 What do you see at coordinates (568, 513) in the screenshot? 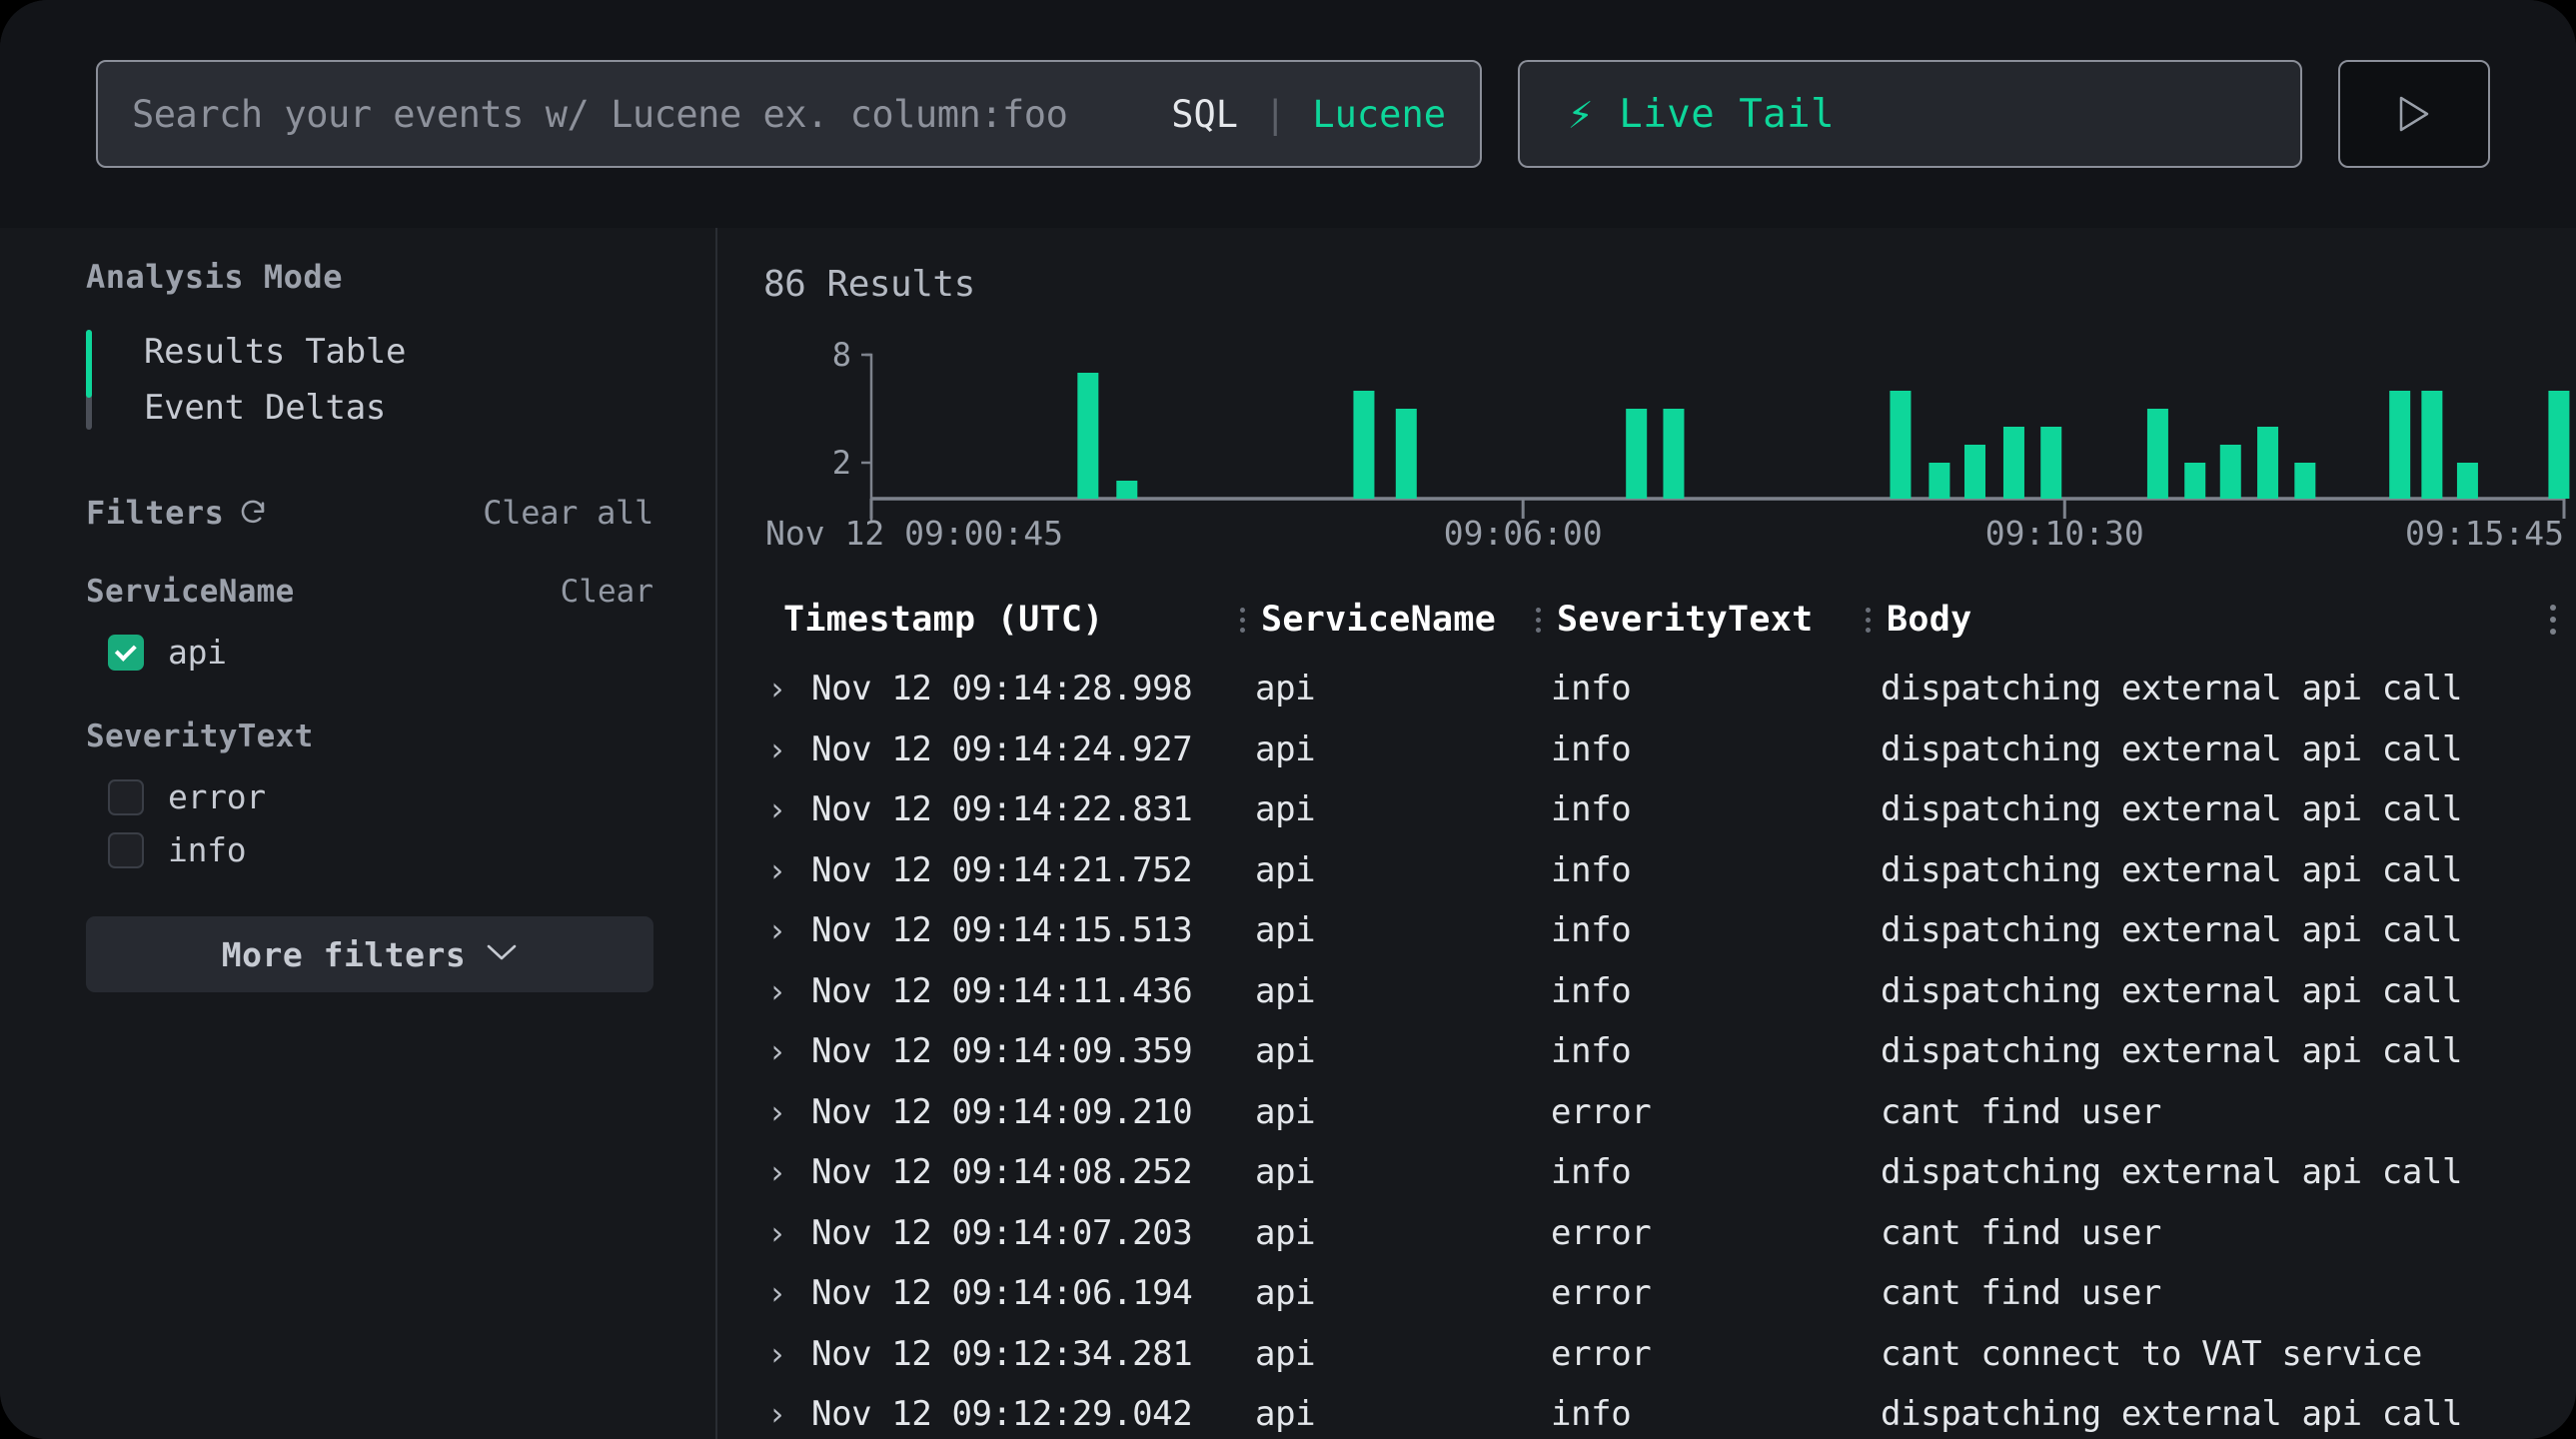
I see `clear-all-filters-button: Clear all` at bounding box center [568, 513].